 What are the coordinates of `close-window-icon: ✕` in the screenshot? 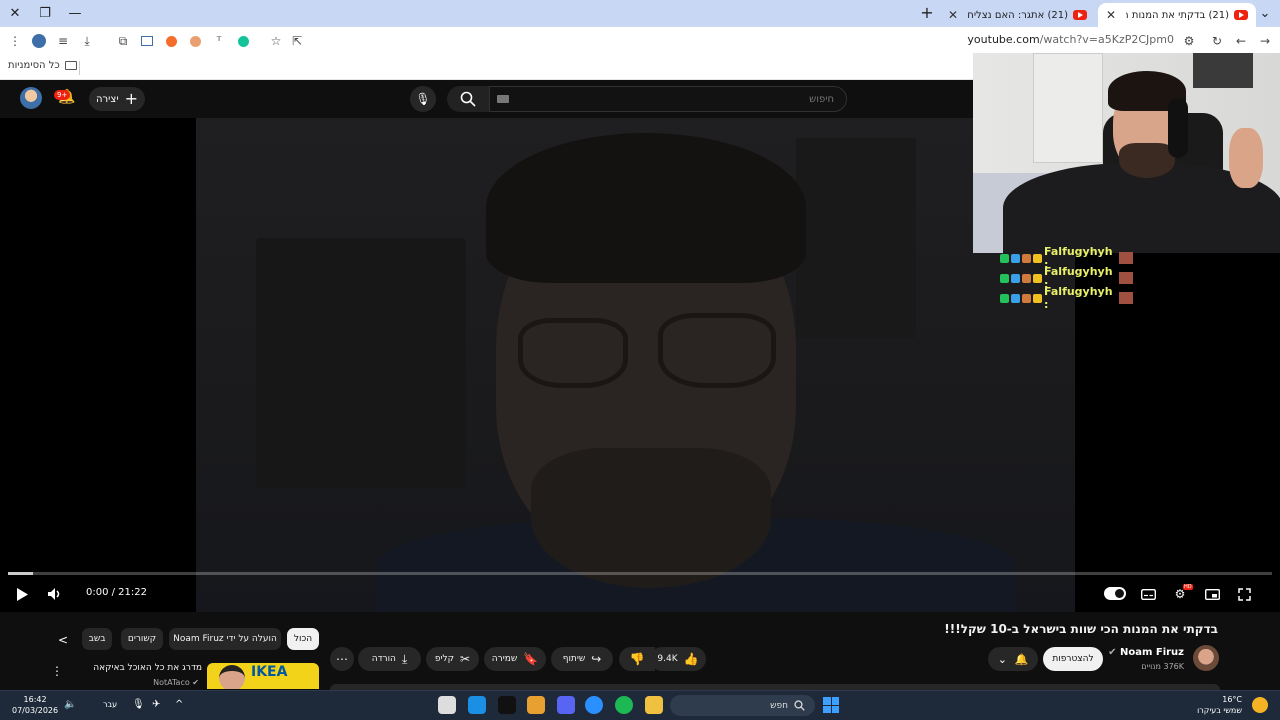 It's located at (15, 13).